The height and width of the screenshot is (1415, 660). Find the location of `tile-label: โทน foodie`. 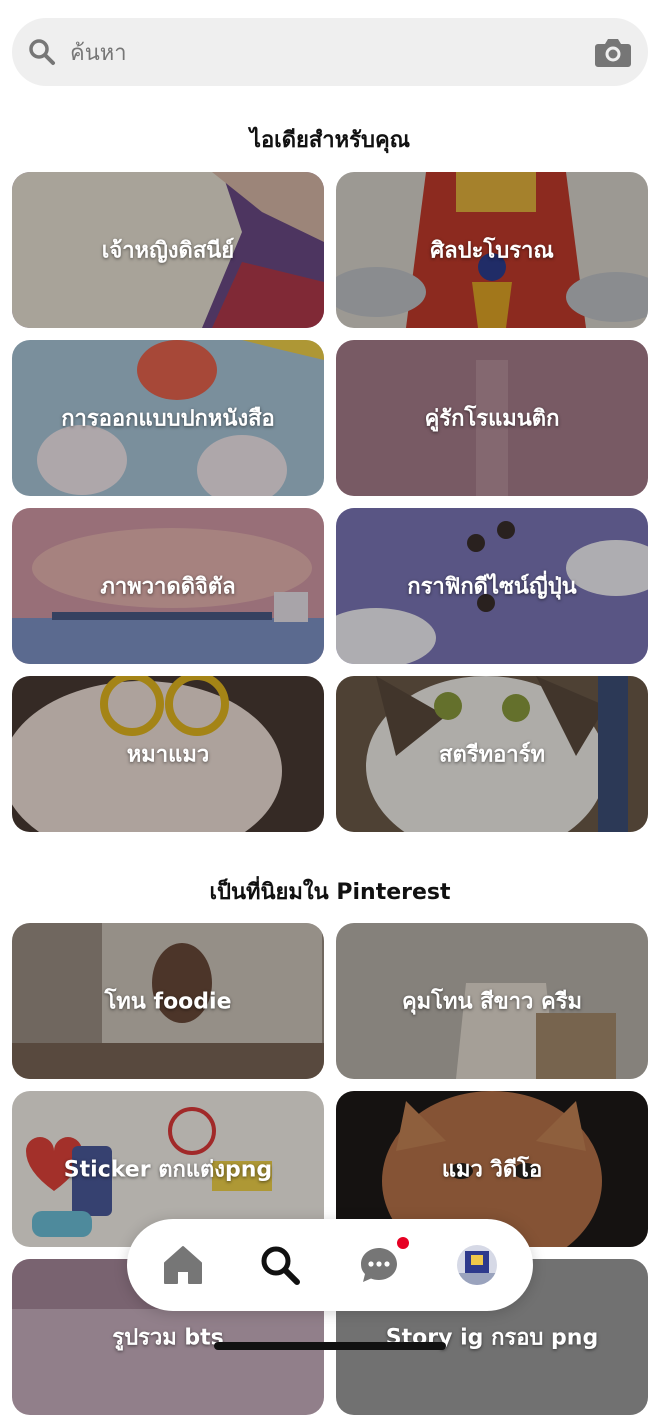

tile-label: โทน foodie is located at coordinates (168, 1002).